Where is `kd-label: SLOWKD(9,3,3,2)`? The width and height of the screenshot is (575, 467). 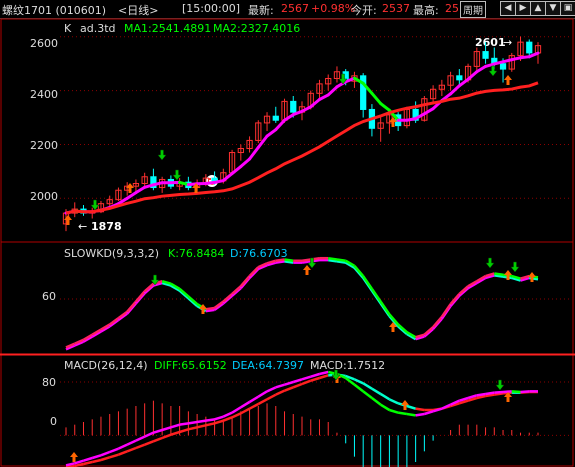
kd-label: SLOWKD(9,3,3,2) is located at coordinates (111, 253).